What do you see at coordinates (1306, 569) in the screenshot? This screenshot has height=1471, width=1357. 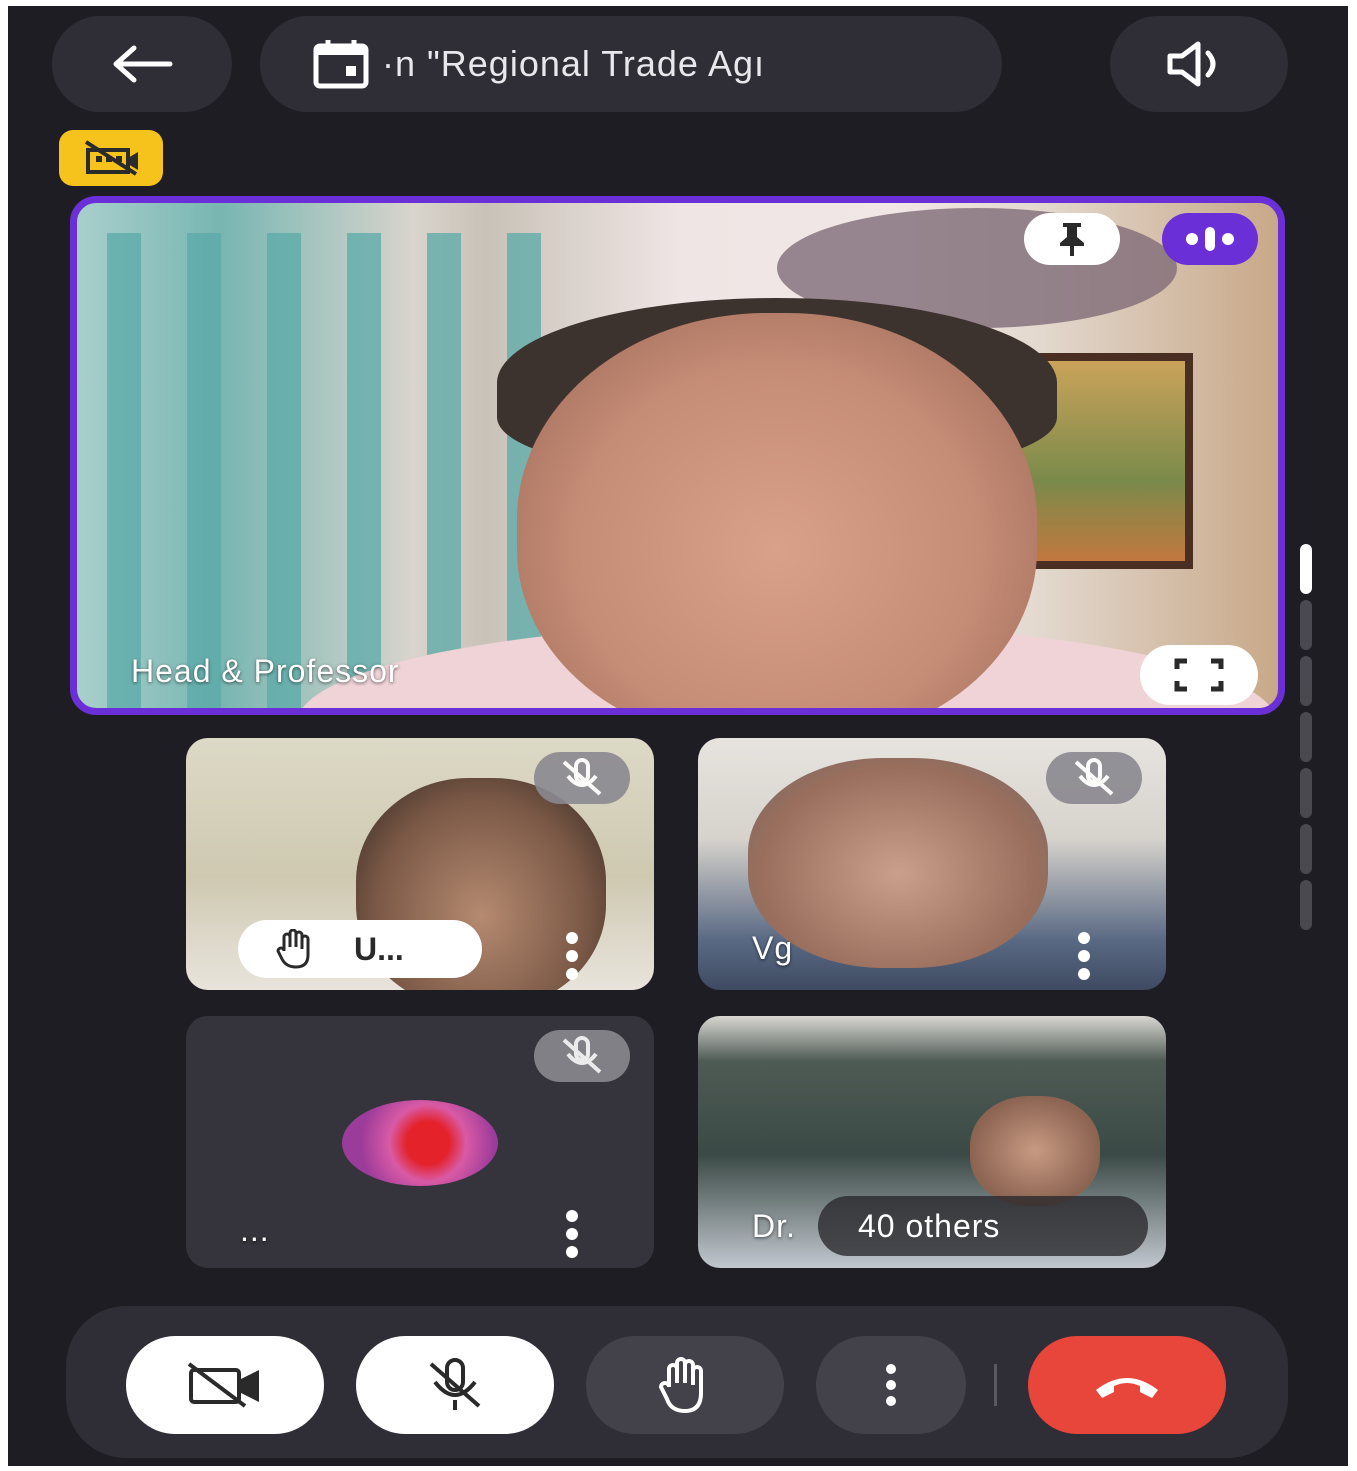 I see `scroll-thumb` at bounding box center [1306, 569].